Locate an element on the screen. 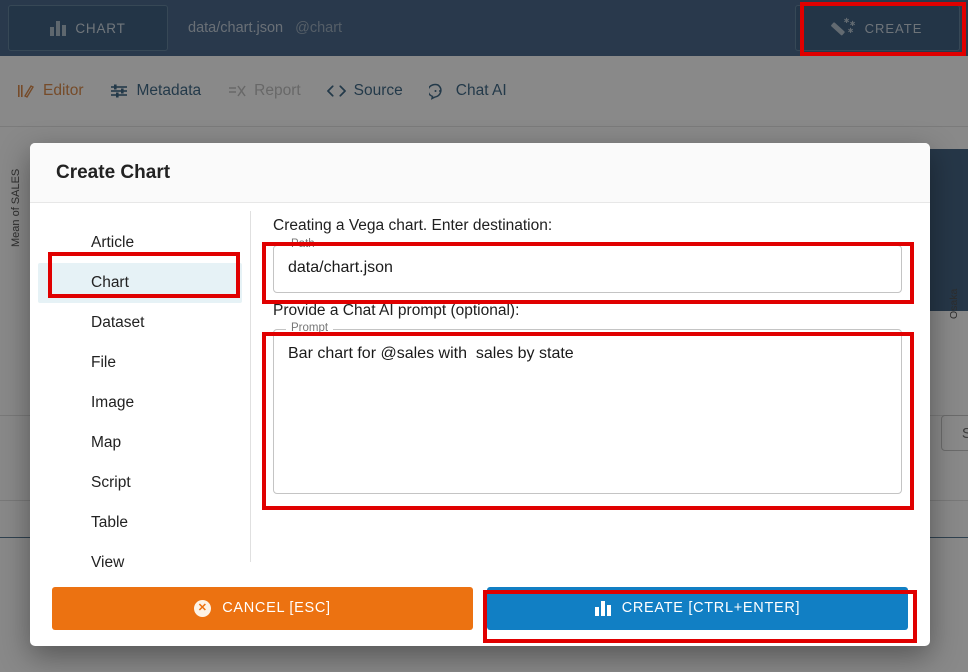 Image resolution: width=968 pixels, height=672 pixels. list-item-label: Article is located at coordinates (113, 242).